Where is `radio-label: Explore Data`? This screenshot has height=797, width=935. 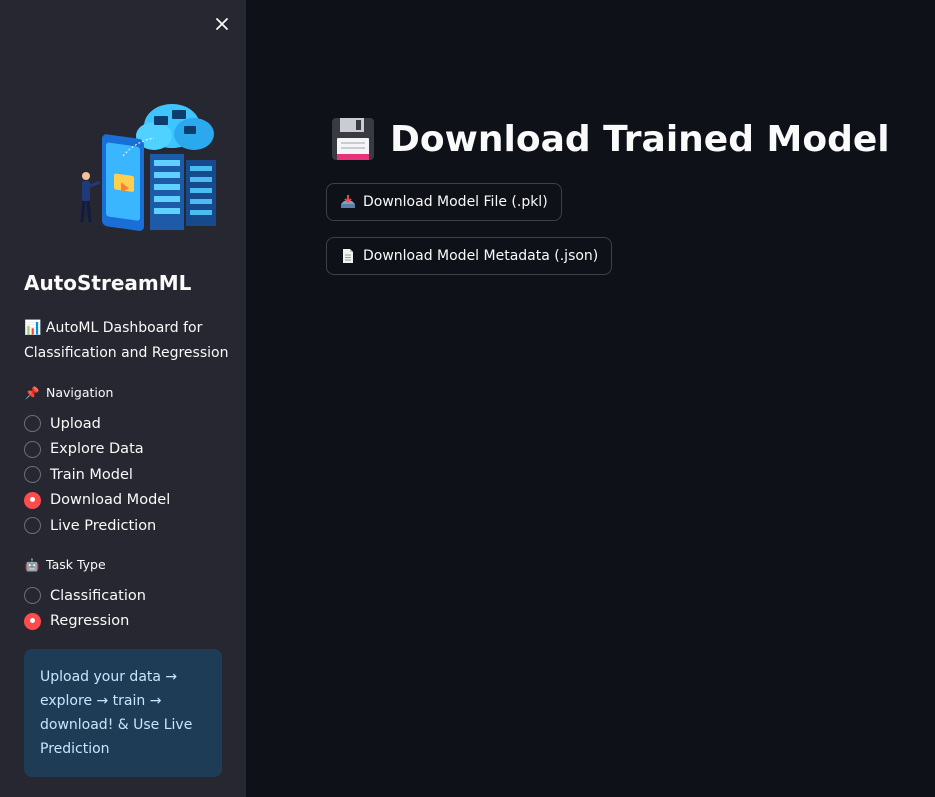 radio-label: Explore Data is located at coordinates (97, 449).